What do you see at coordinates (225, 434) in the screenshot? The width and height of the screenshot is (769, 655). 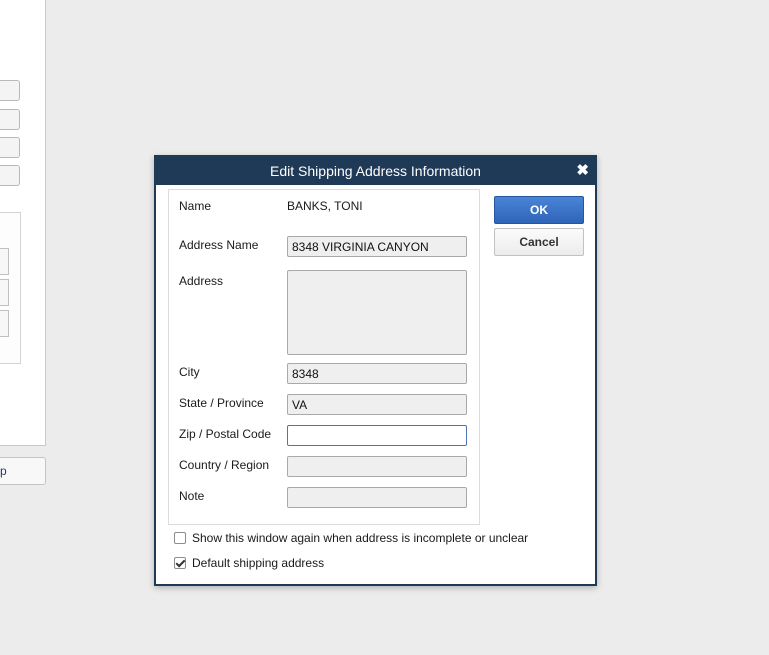 I see `zip-label: Zip / Postal Code` at bounding box center [225, 434].